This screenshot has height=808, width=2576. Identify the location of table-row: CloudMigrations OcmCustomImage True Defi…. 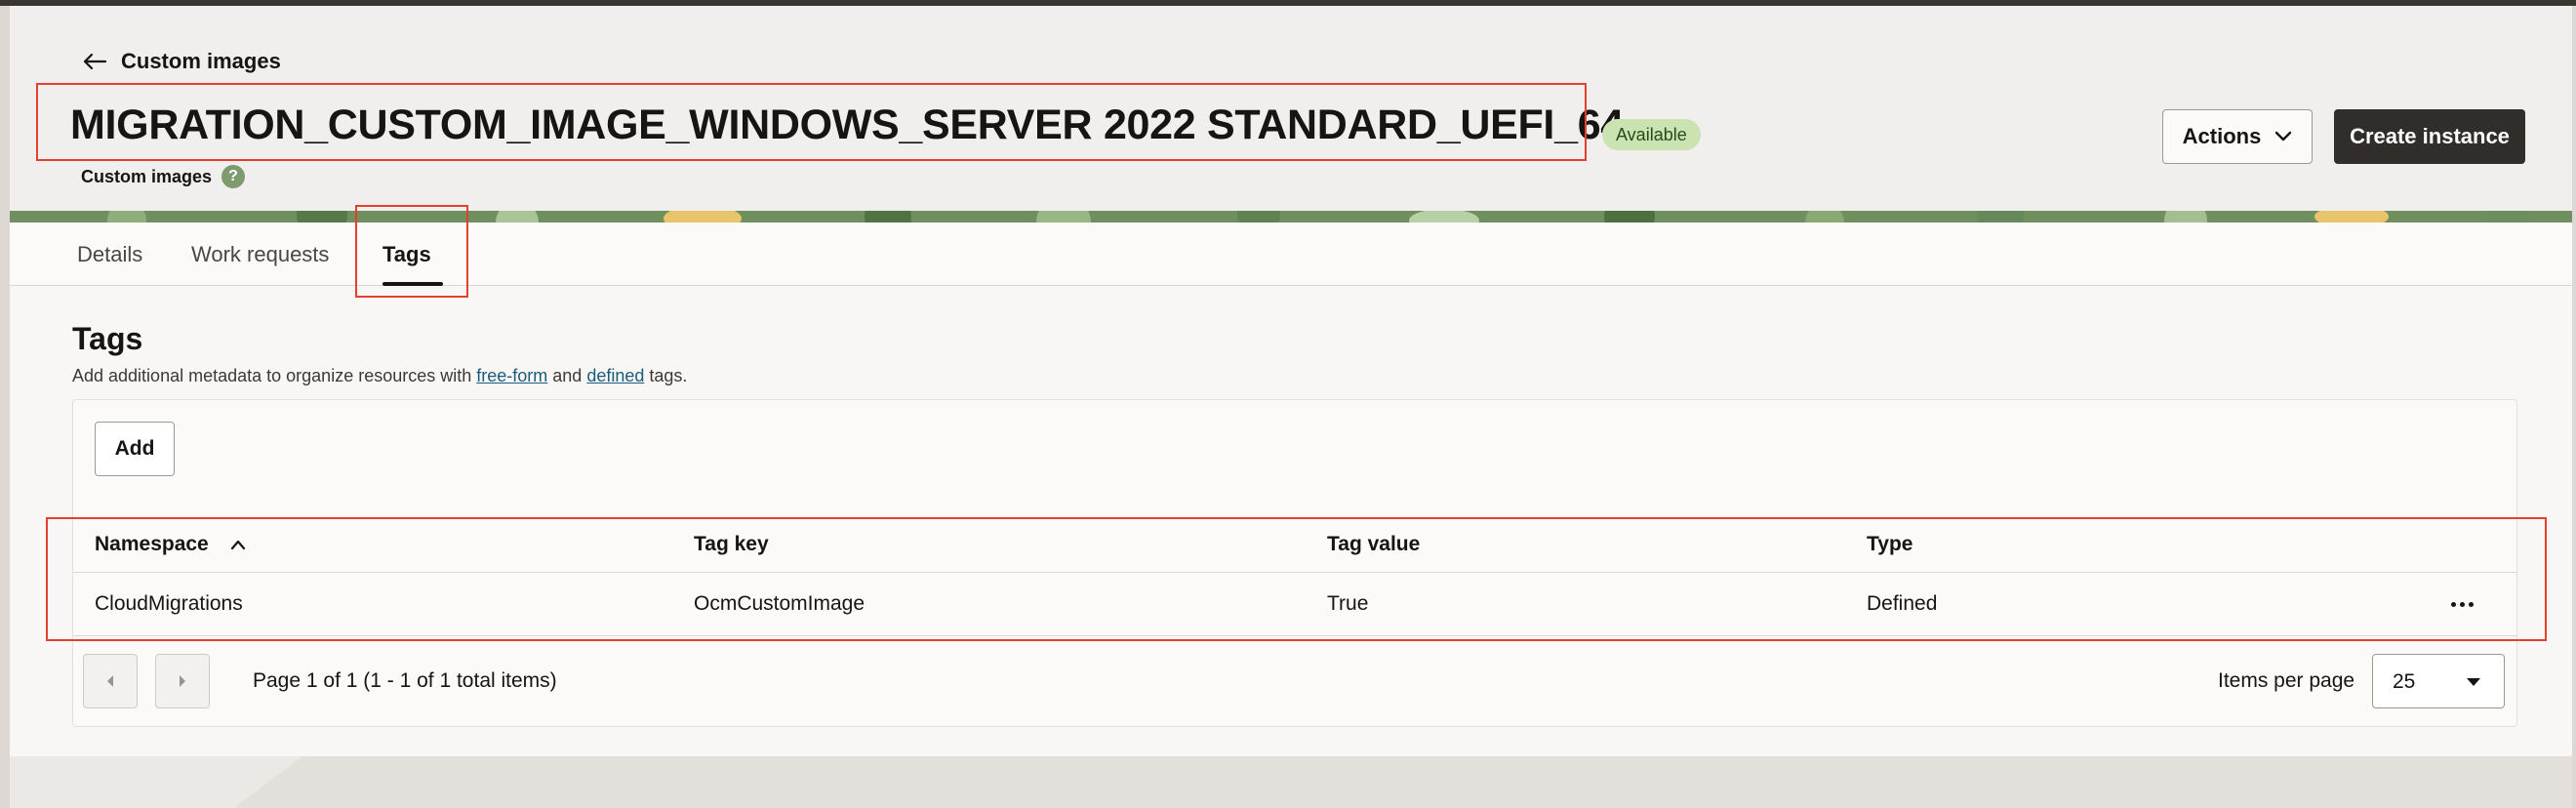
(1294, 604).